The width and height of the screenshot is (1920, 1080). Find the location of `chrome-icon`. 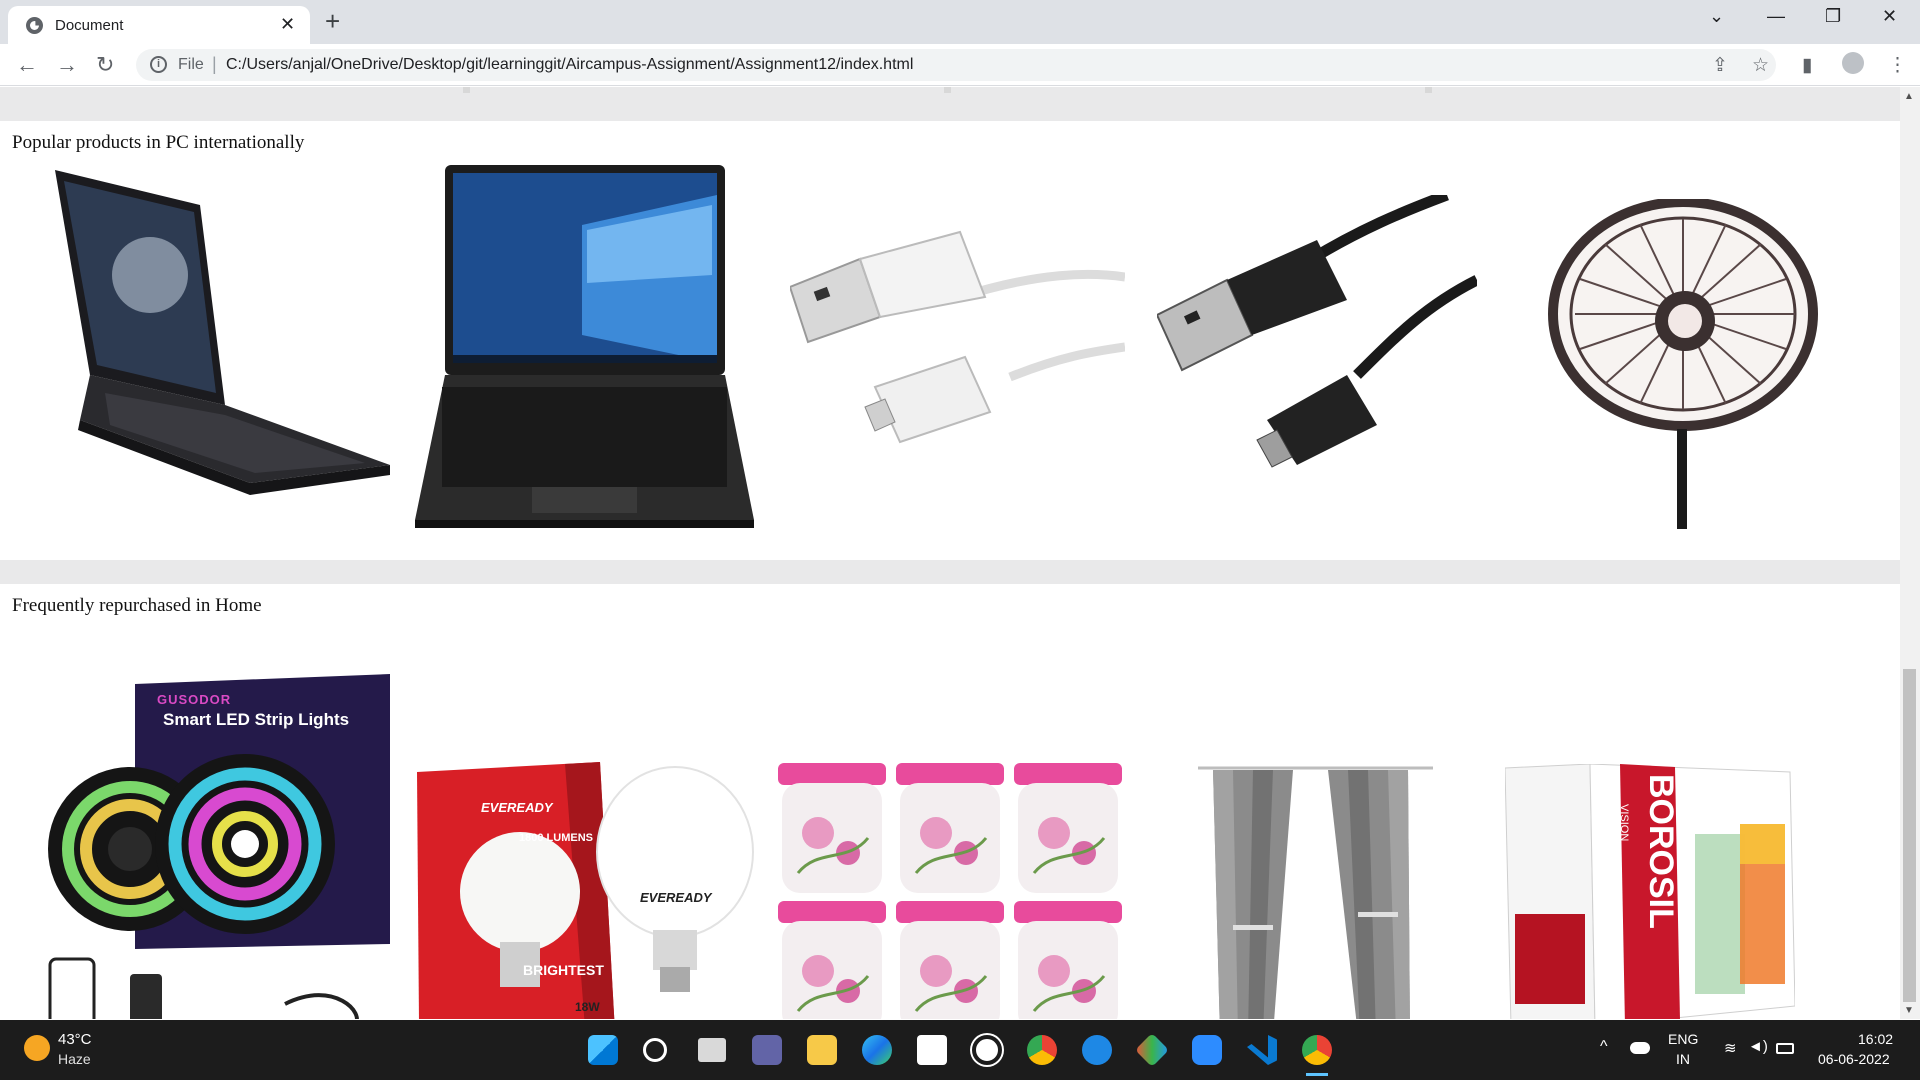

chrome-icon is located at coordinates (1042, 1050).